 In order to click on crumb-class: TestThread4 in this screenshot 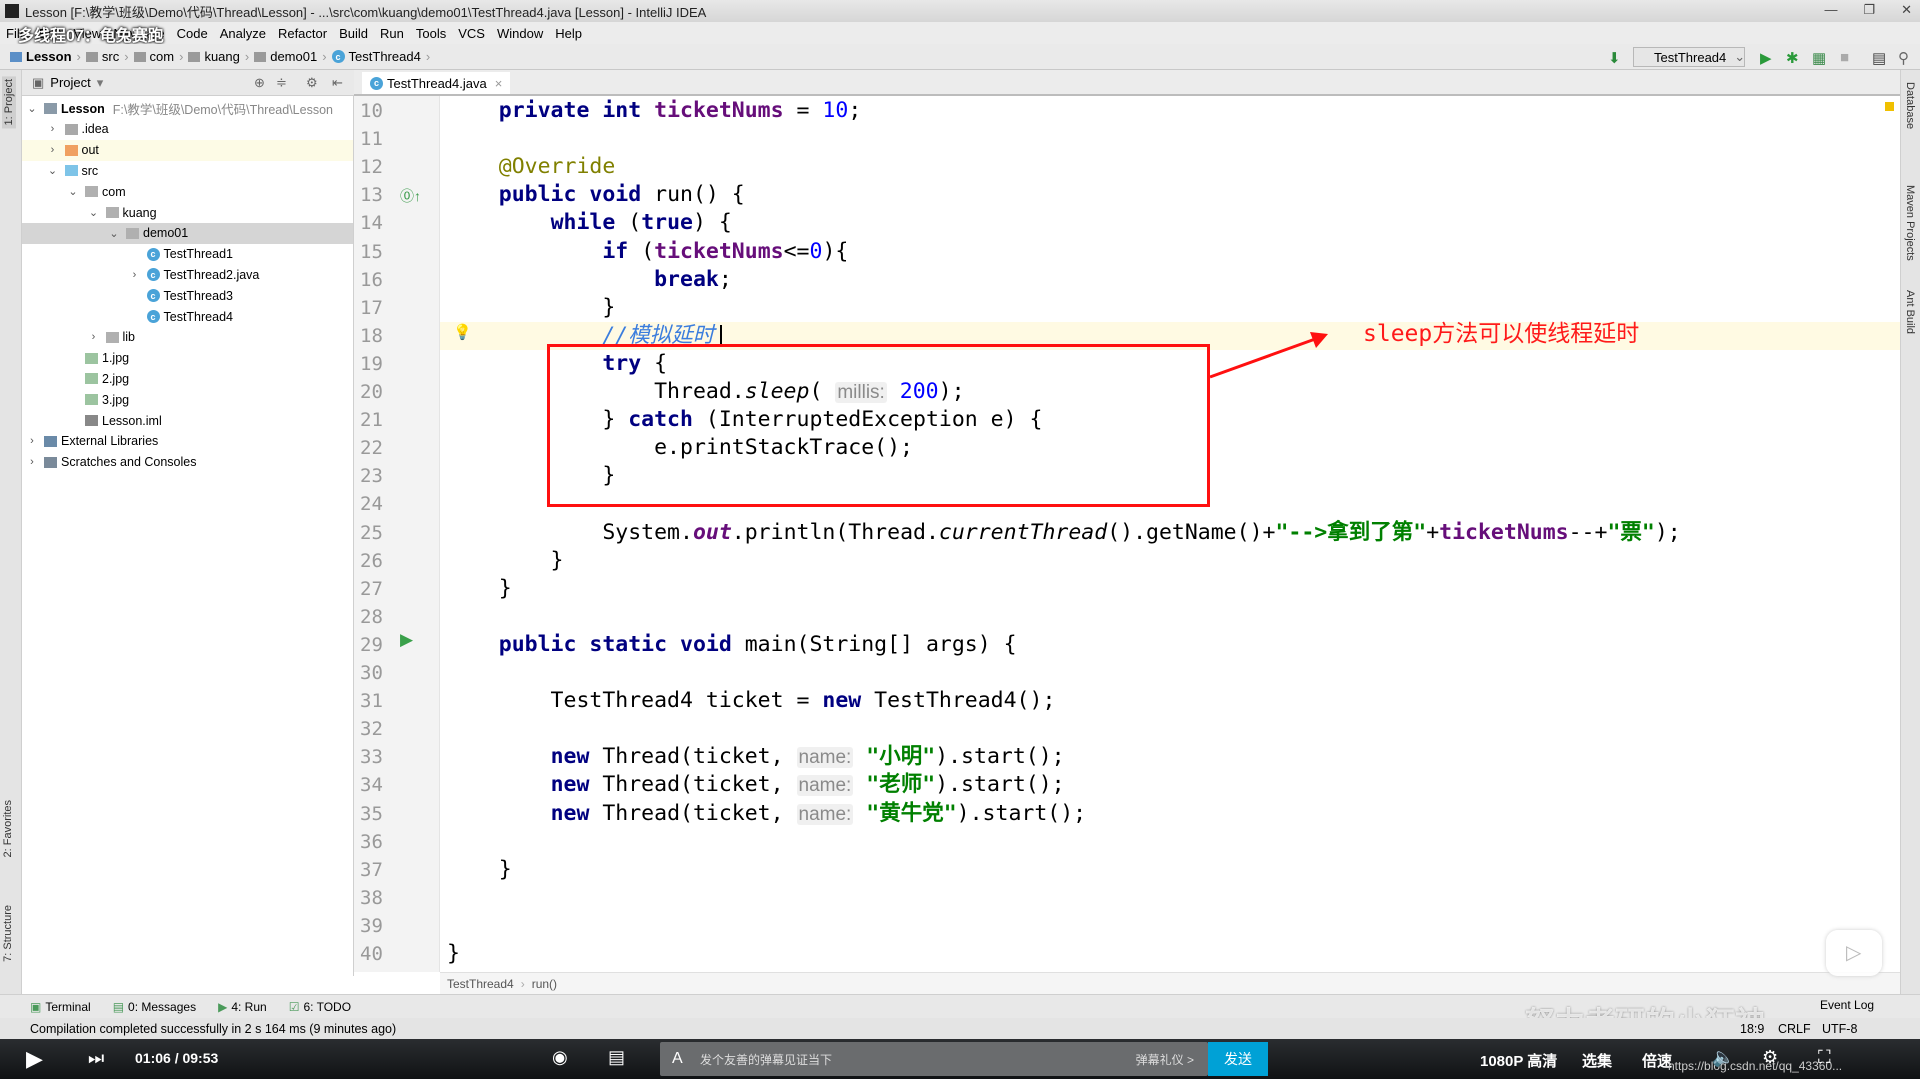, I will do `click(480, 984)`.